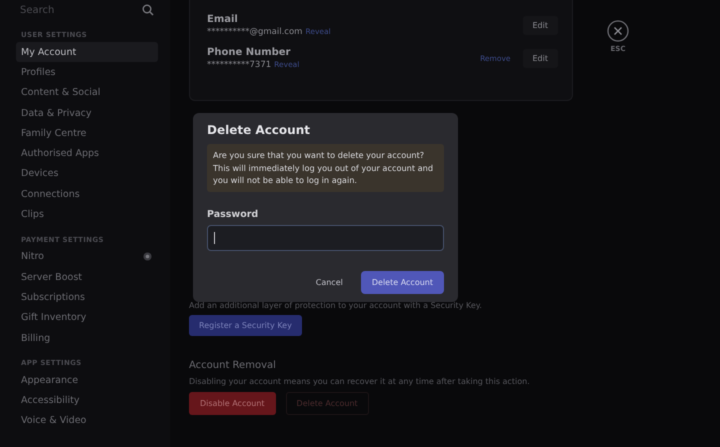 The width and height of the screenshot is (720, 447). I want to click on sidebar-item: Authorised Apps, so click(87, 153).